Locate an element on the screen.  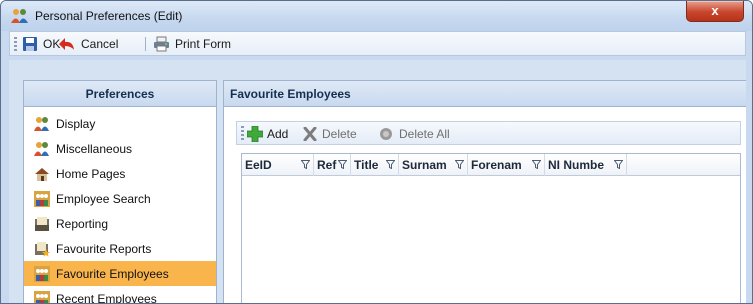
column-header-label: NI Numbe is located at coordinates (576, 165).